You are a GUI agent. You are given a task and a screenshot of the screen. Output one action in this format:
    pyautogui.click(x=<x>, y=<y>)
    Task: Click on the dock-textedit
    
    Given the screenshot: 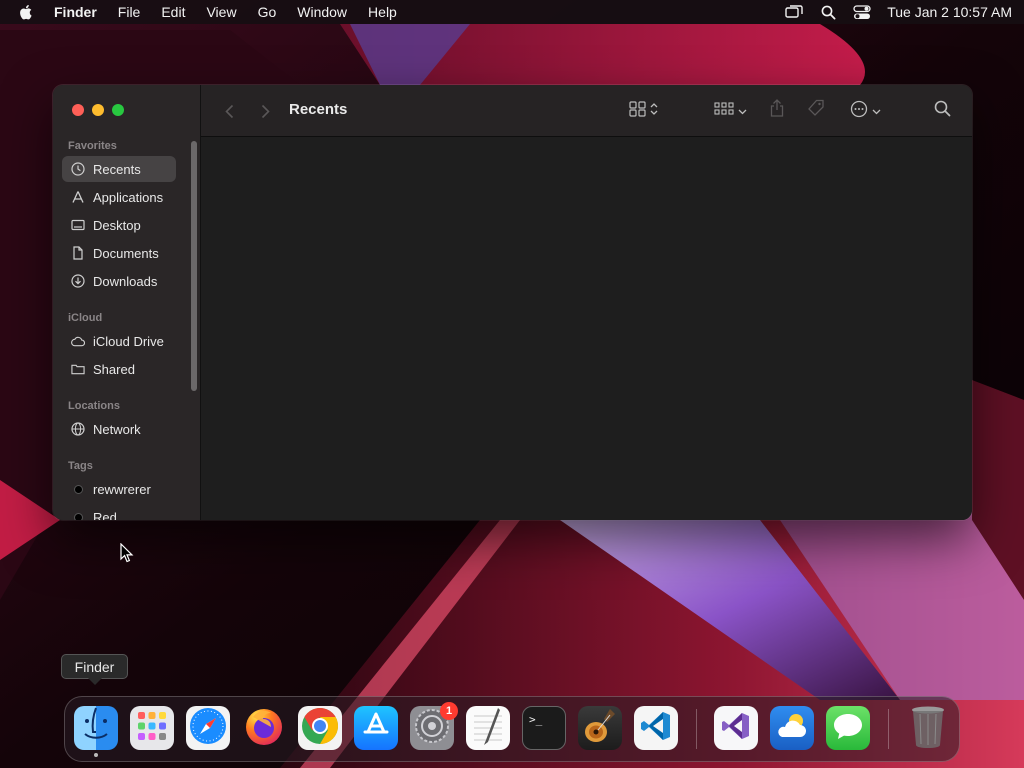 What is the action you would take?
    pyautogui.click(x=488, y=728)
    